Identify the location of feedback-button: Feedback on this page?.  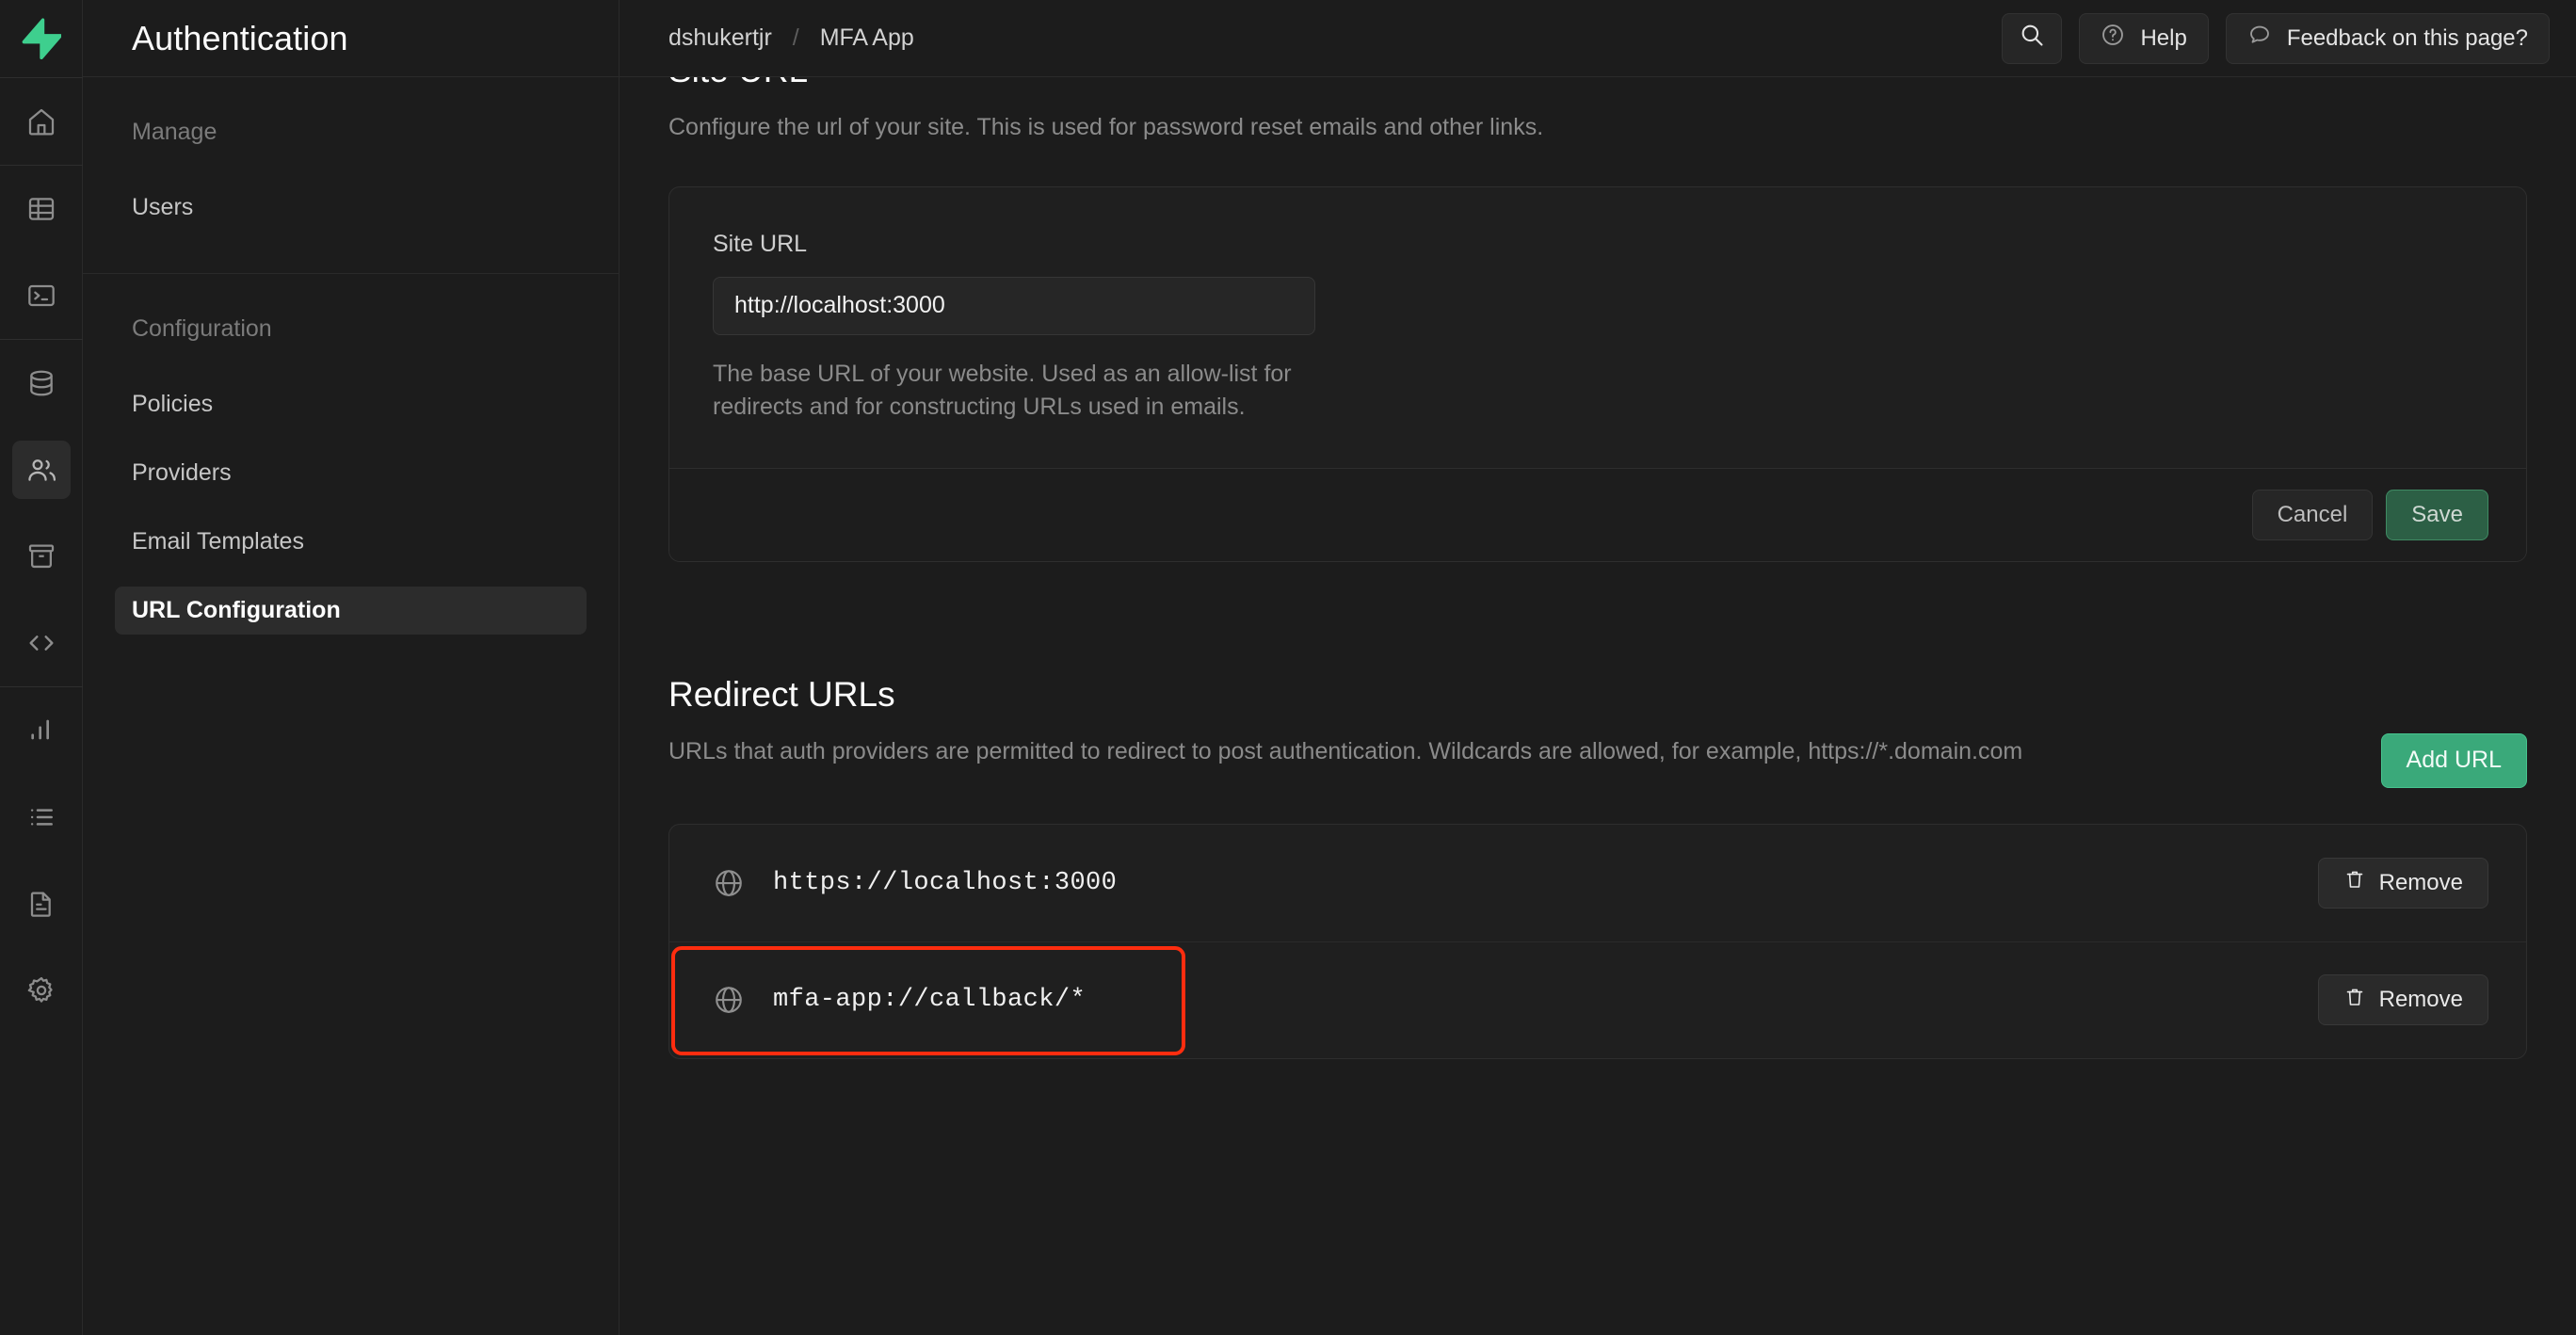
(2387, 38).